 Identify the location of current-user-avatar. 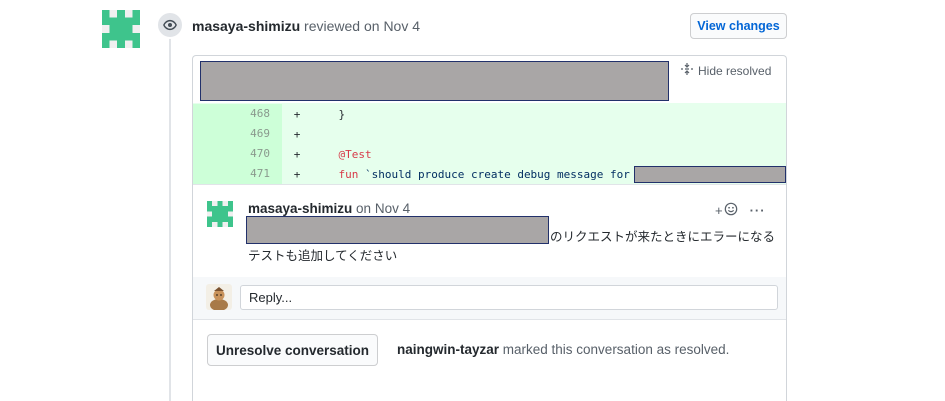
(219, 297).